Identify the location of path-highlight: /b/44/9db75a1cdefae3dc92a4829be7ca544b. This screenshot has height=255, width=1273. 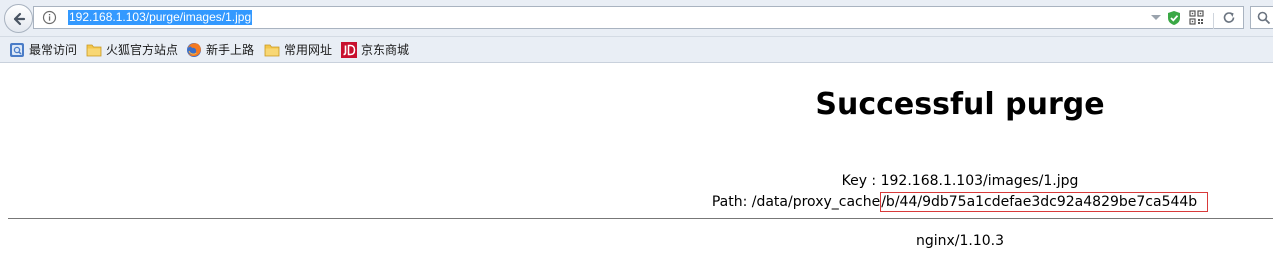
(1044, 202).